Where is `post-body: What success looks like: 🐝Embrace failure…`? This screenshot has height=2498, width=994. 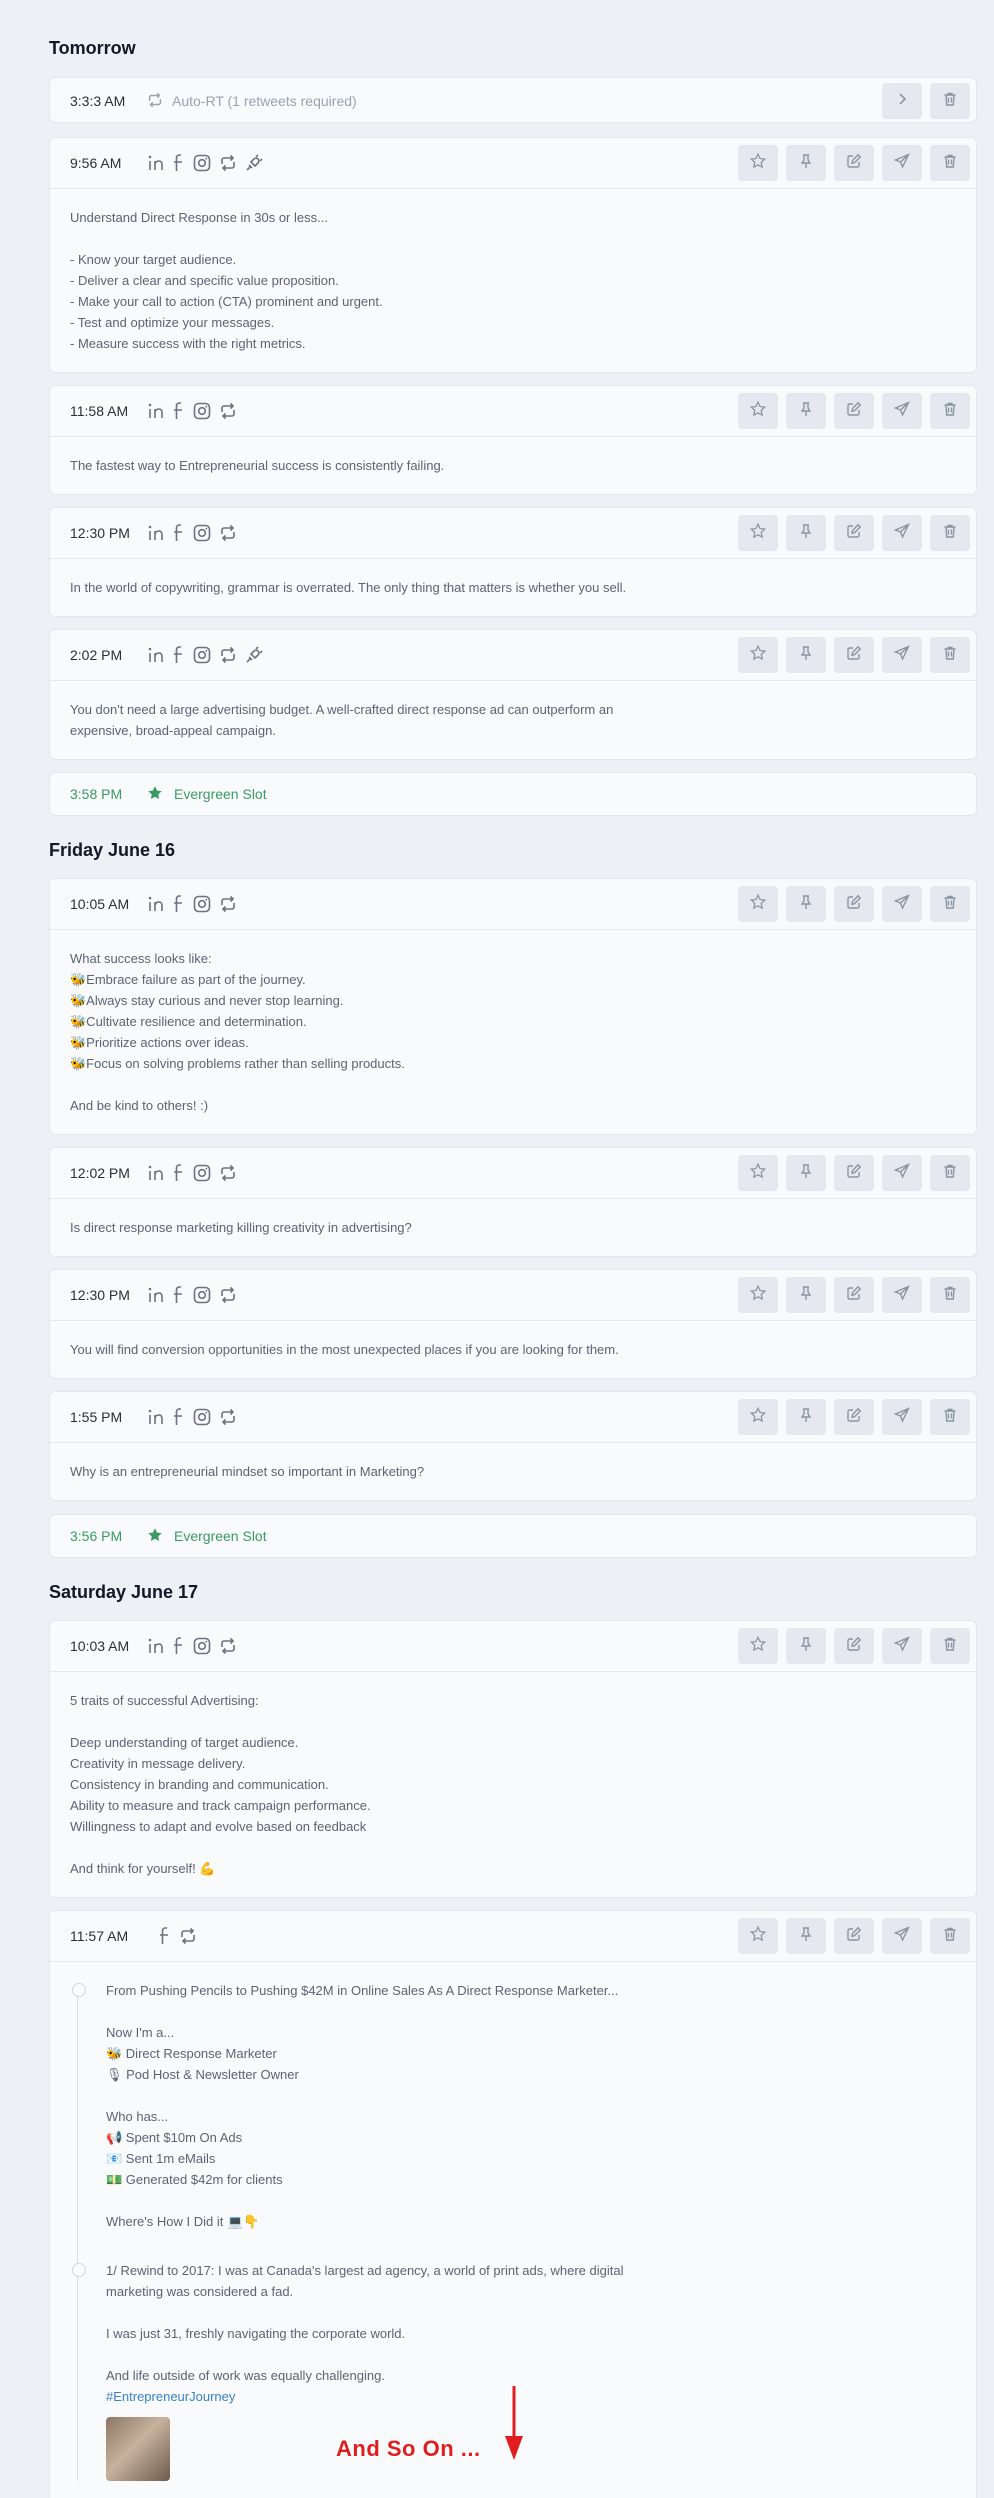
post-body: What success looks like: 🐝Embrace failure… is located at coordinates (513, 1029).